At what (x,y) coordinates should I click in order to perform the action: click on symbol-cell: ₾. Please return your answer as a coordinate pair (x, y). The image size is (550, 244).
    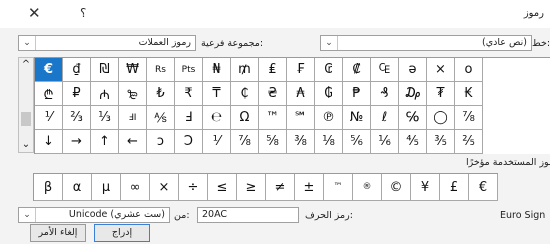
    Looking at the image, I should click on (49, 94).